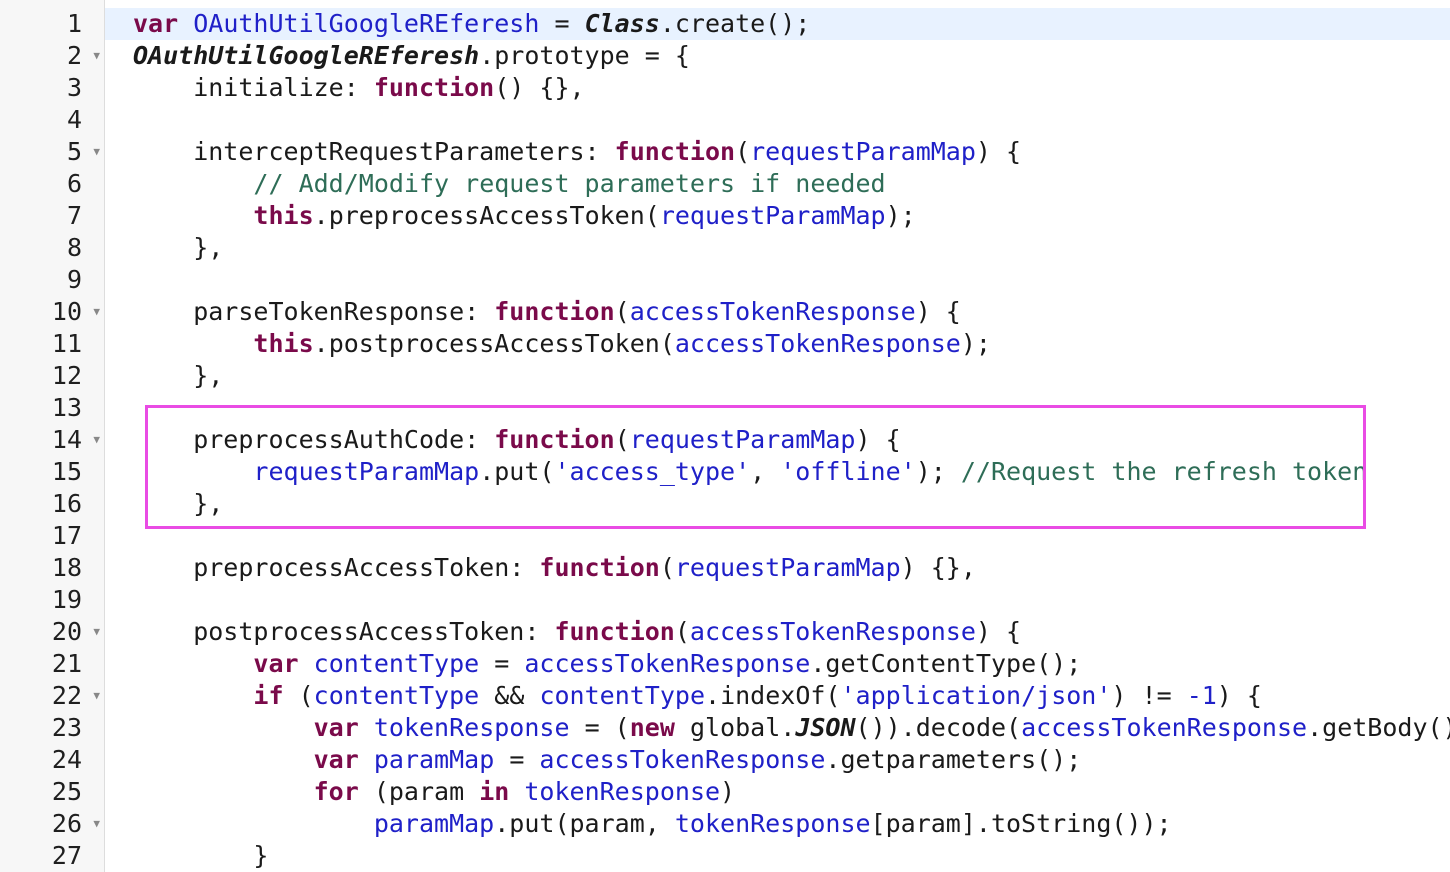  What do you see at coordinates (777, 856) in the screenshot?
I see `code-line: }` at bounding box center [777, 856].